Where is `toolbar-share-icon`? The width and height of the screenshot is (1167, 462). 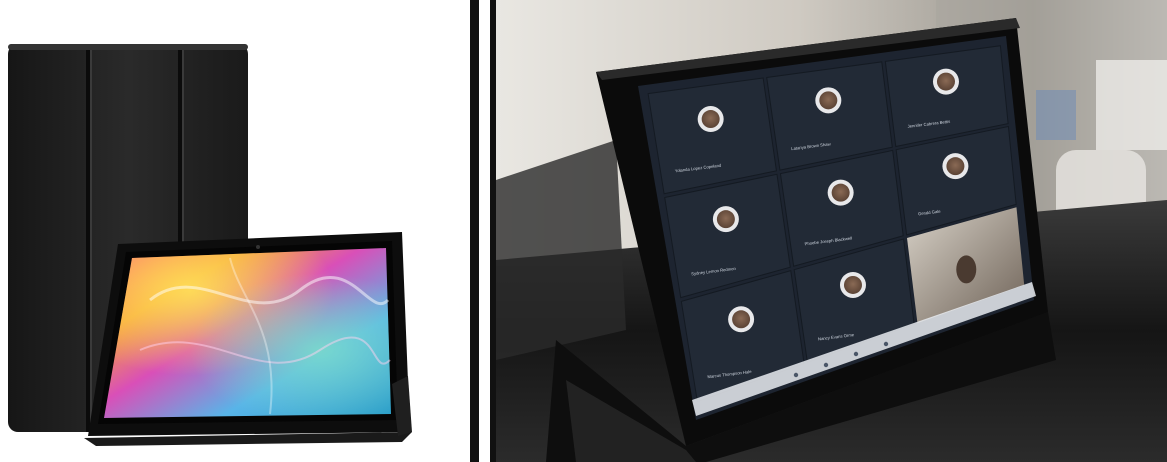 toolbar-share-icon is located at coordinates (856, 354).